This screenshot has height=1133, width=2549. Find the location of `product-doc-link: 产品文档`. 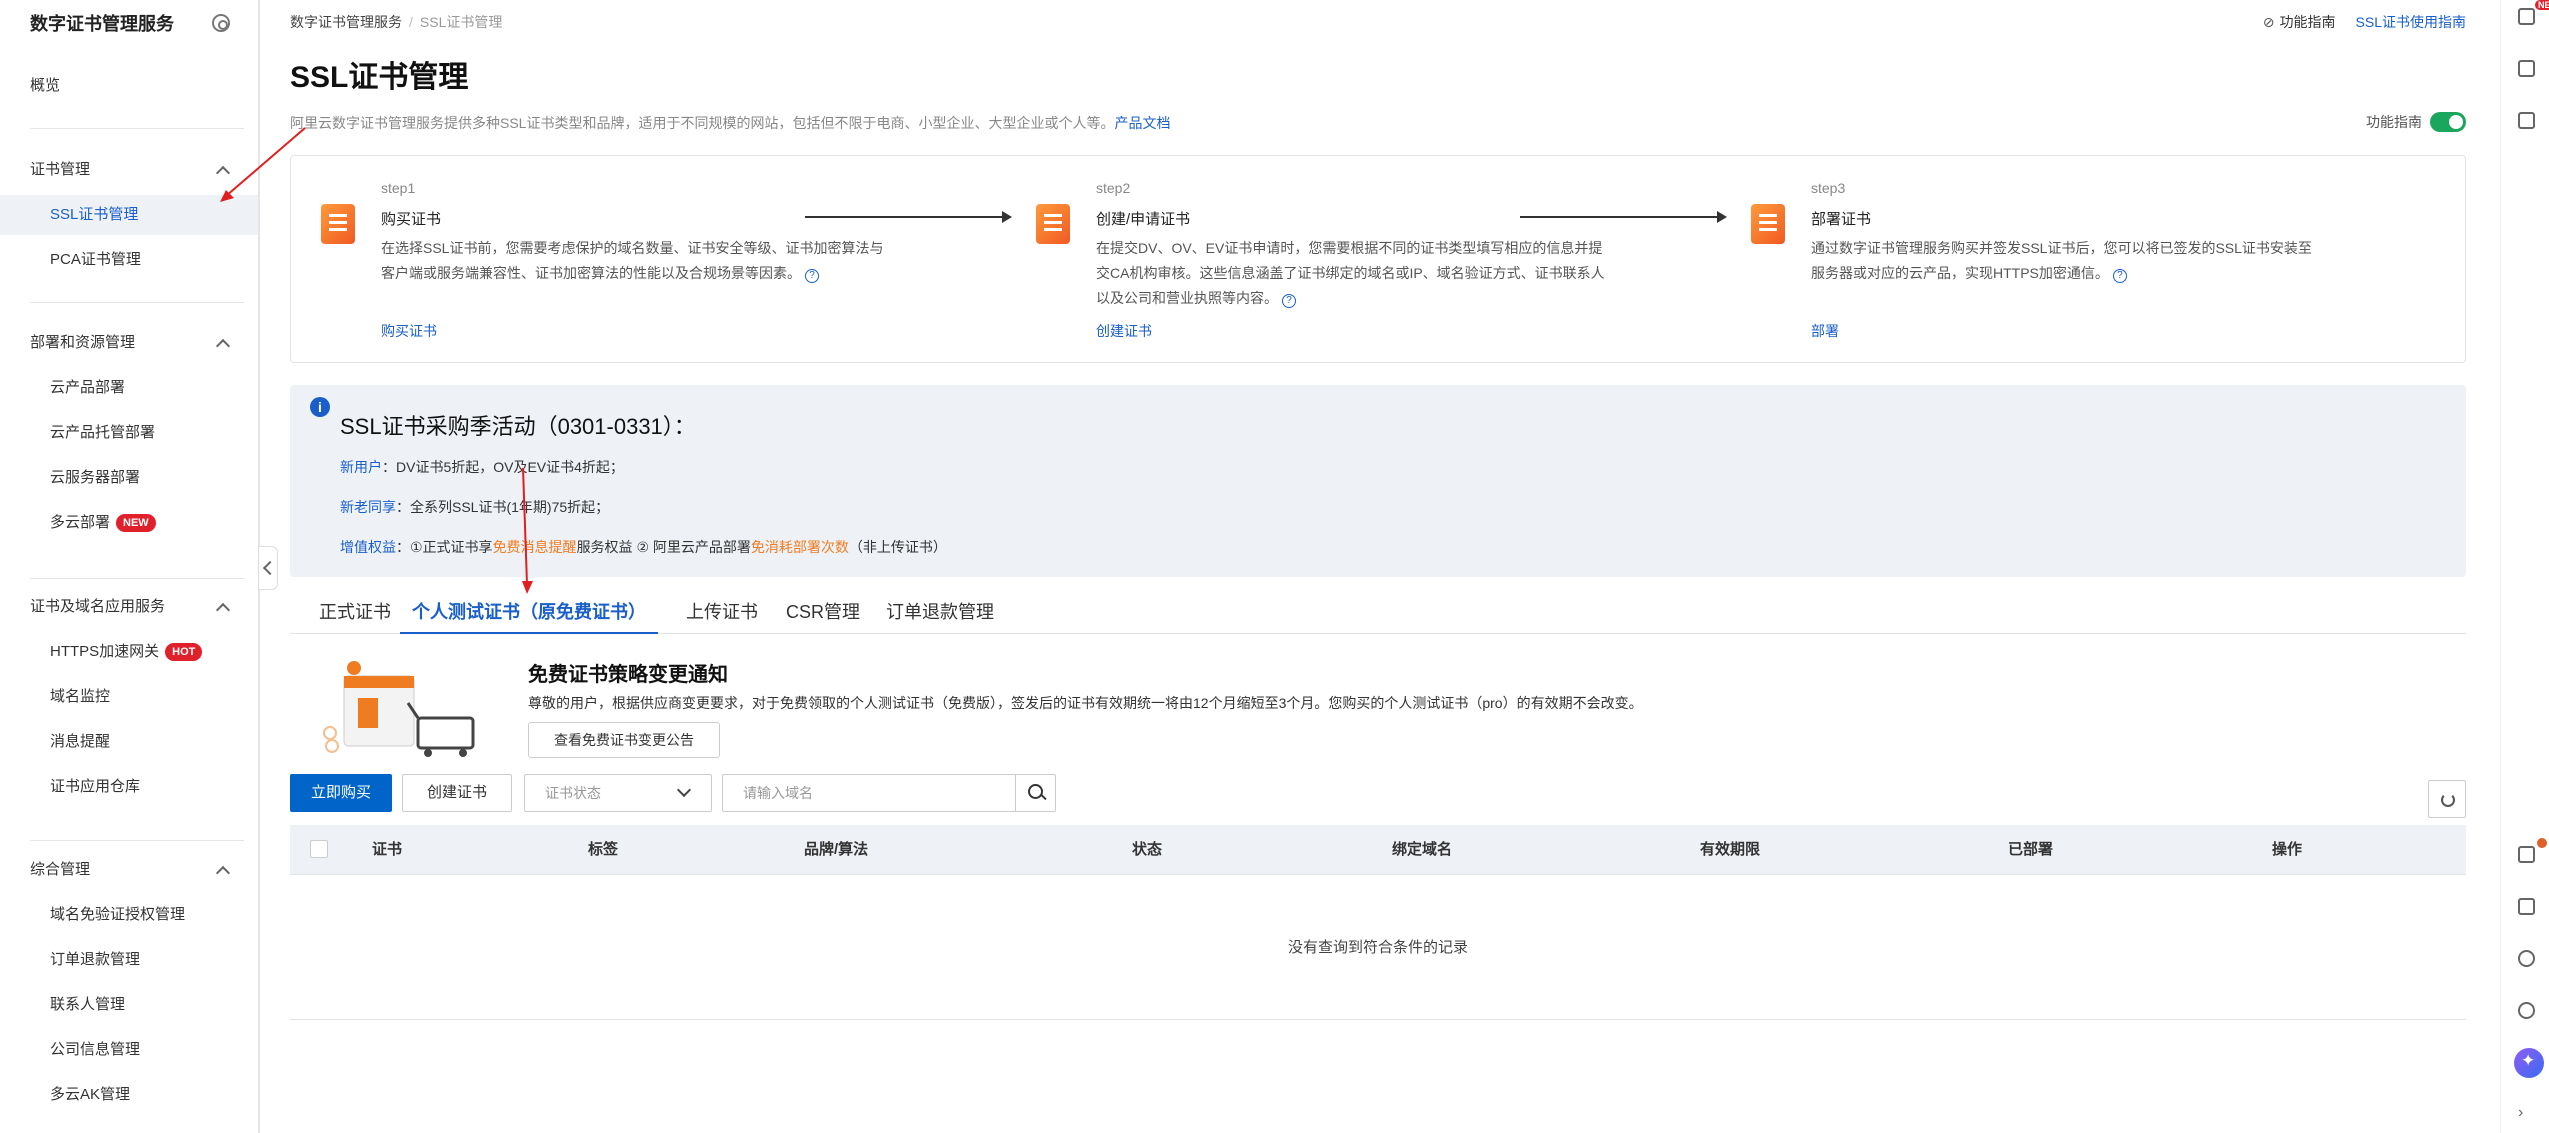

product-doc-link: 产品文档 is located at coordinates (1142, 123).